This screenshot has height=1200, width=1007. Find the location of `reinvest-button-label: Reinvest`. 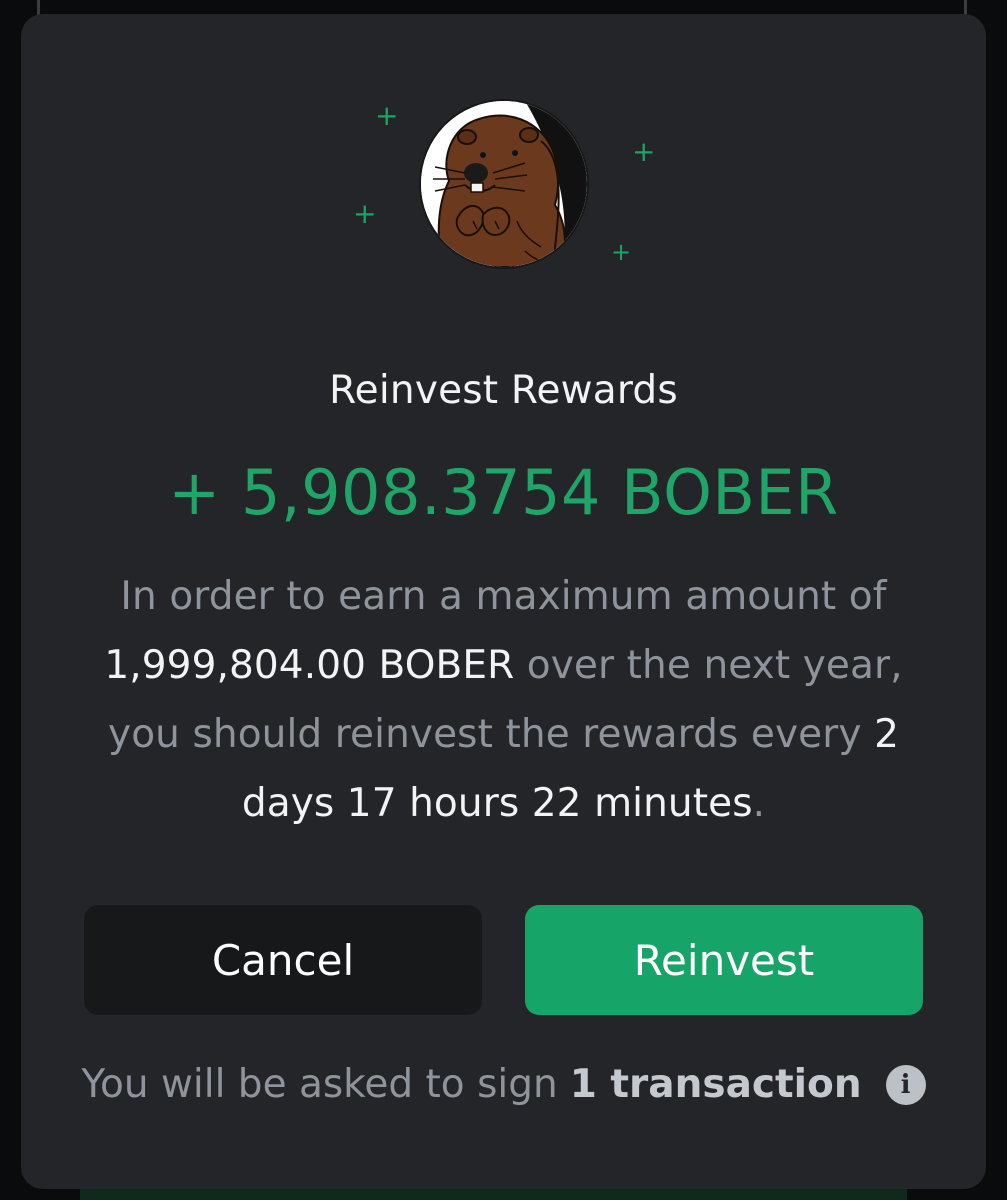

reinvest-button-label: Reinvest is located at coordinates (724, 960).